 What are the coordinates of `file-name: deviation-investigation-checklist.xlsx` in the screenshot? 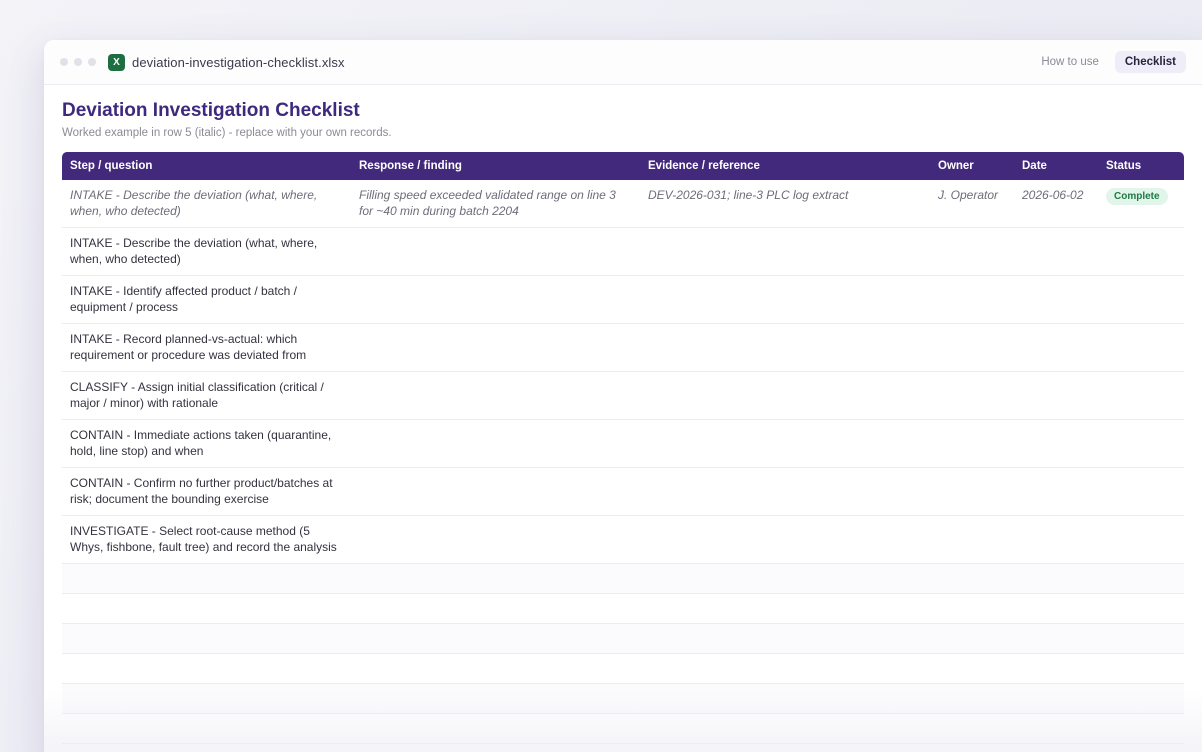 It's located at (238, 62).